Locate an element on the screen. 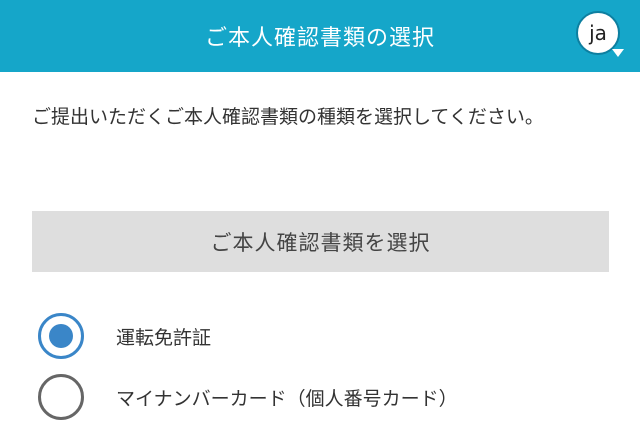 The image size is (640, 432). option-label: 運転免許証 is located at coordinates (164, 337).